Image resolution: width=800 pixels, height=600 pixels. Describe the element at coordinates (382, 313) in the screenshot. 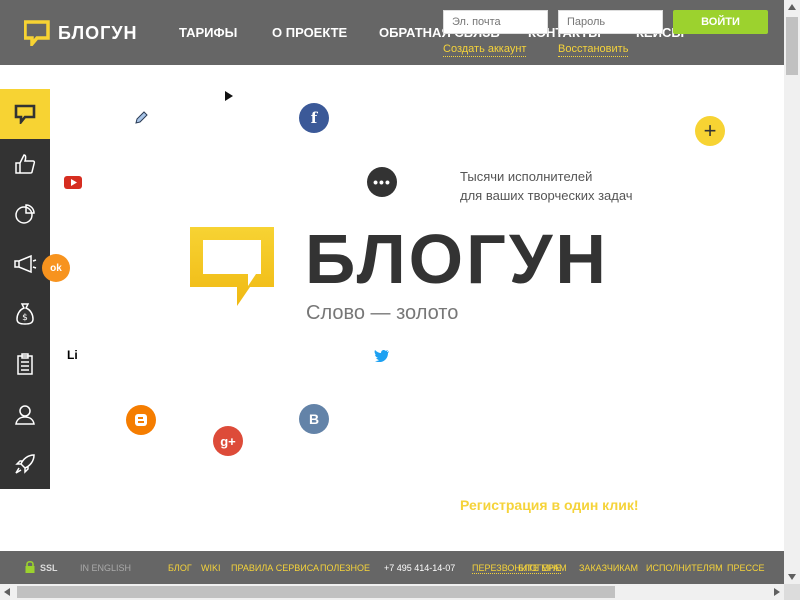

I see `hero-slogan: Слово — золото` at that location.